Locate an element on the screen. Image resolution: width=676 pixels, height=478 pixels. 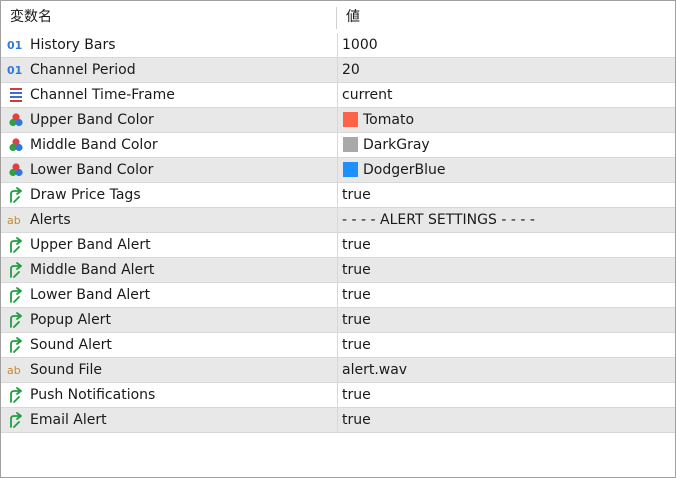
table-header: 変数名 値 is located at coordinates (338, 17).